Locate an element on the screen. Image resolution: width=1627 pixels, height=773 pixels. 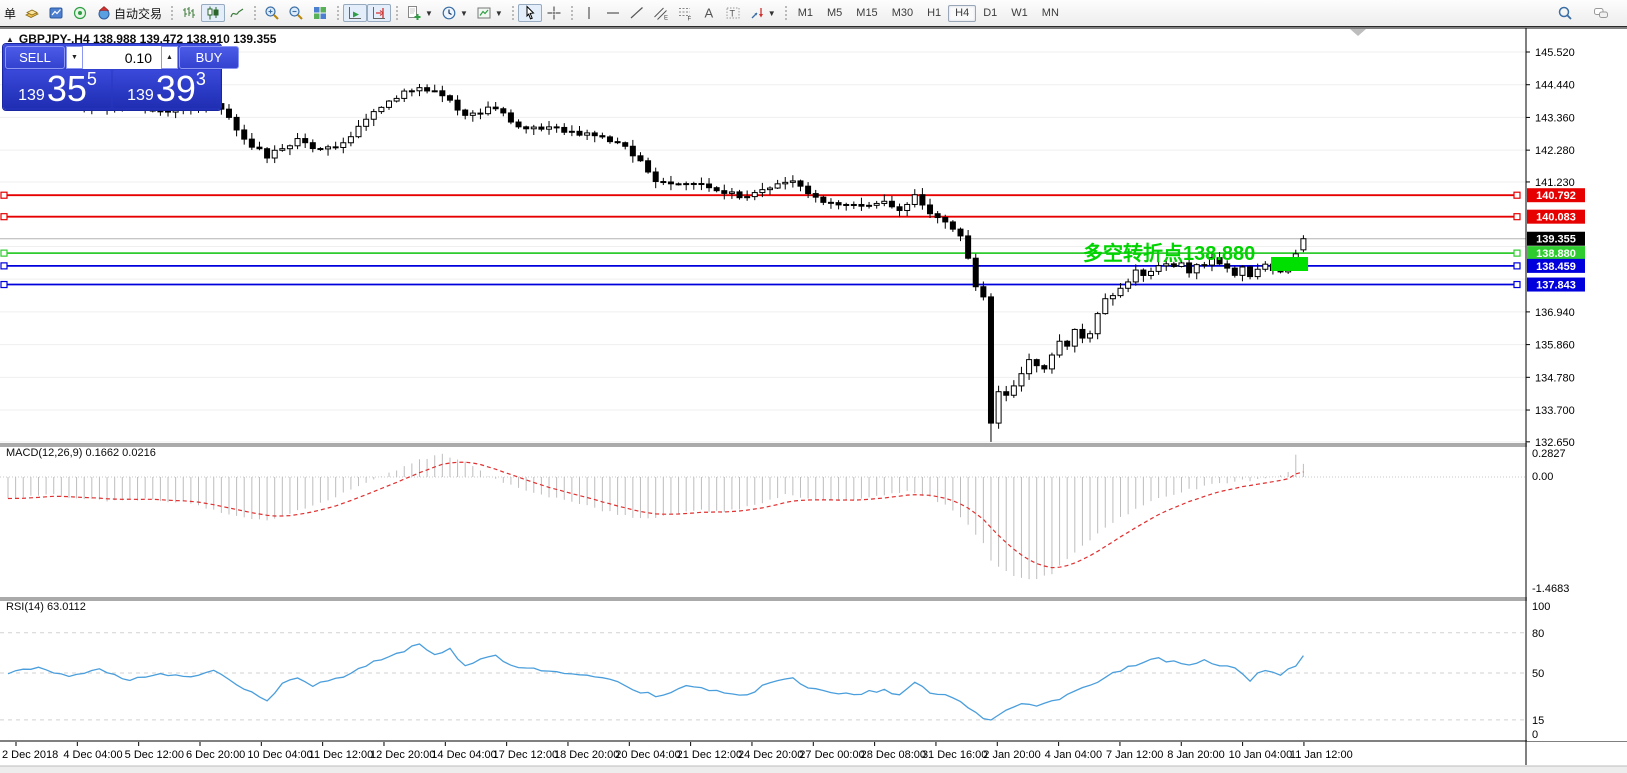
one-click-trading-panel: SELL ▼ ▲ BUY 139 35 5 139 39 3 is located at coordinates (121, 77).